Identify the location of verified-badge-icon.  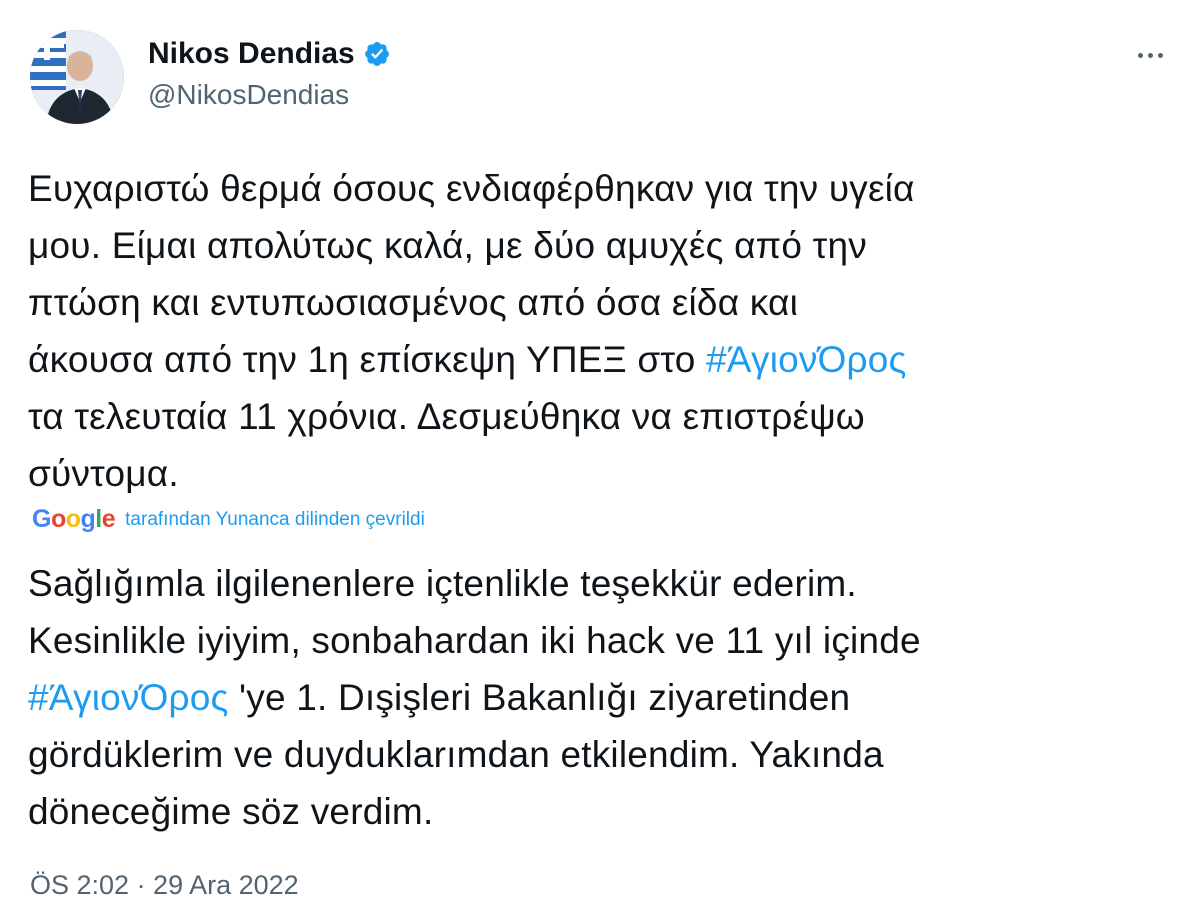
(377, 54).